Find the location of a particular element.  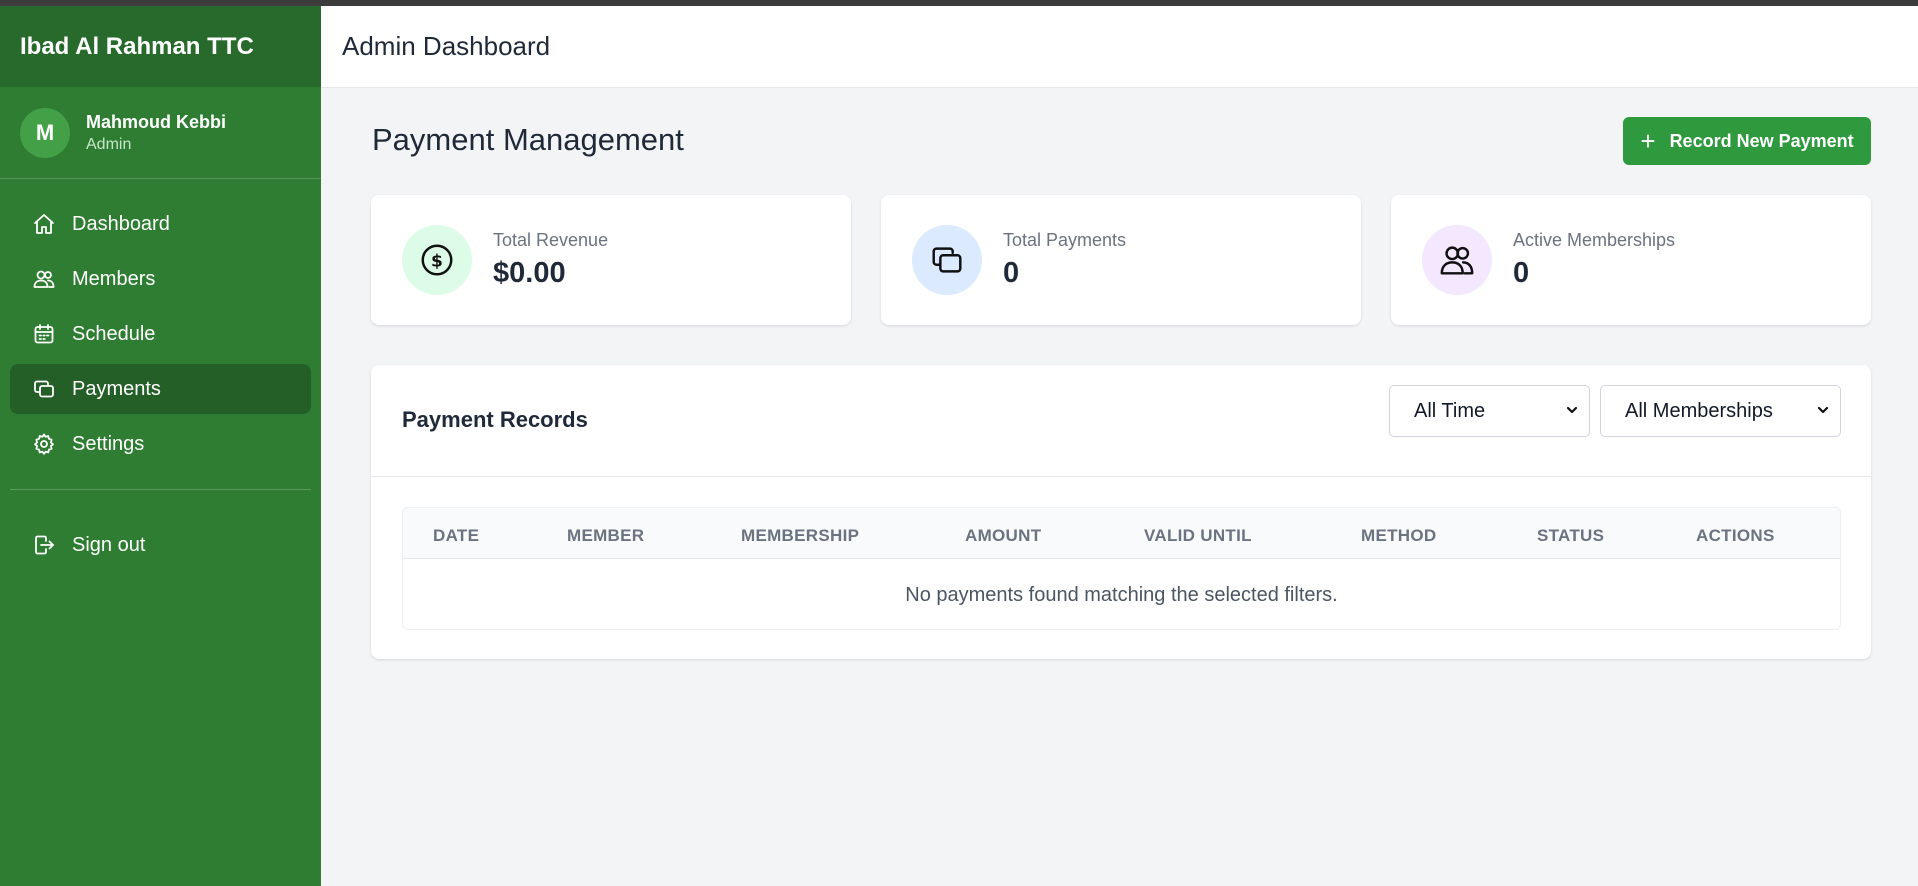

stat-label: Total Payments is located at coordinates (1065, 240).